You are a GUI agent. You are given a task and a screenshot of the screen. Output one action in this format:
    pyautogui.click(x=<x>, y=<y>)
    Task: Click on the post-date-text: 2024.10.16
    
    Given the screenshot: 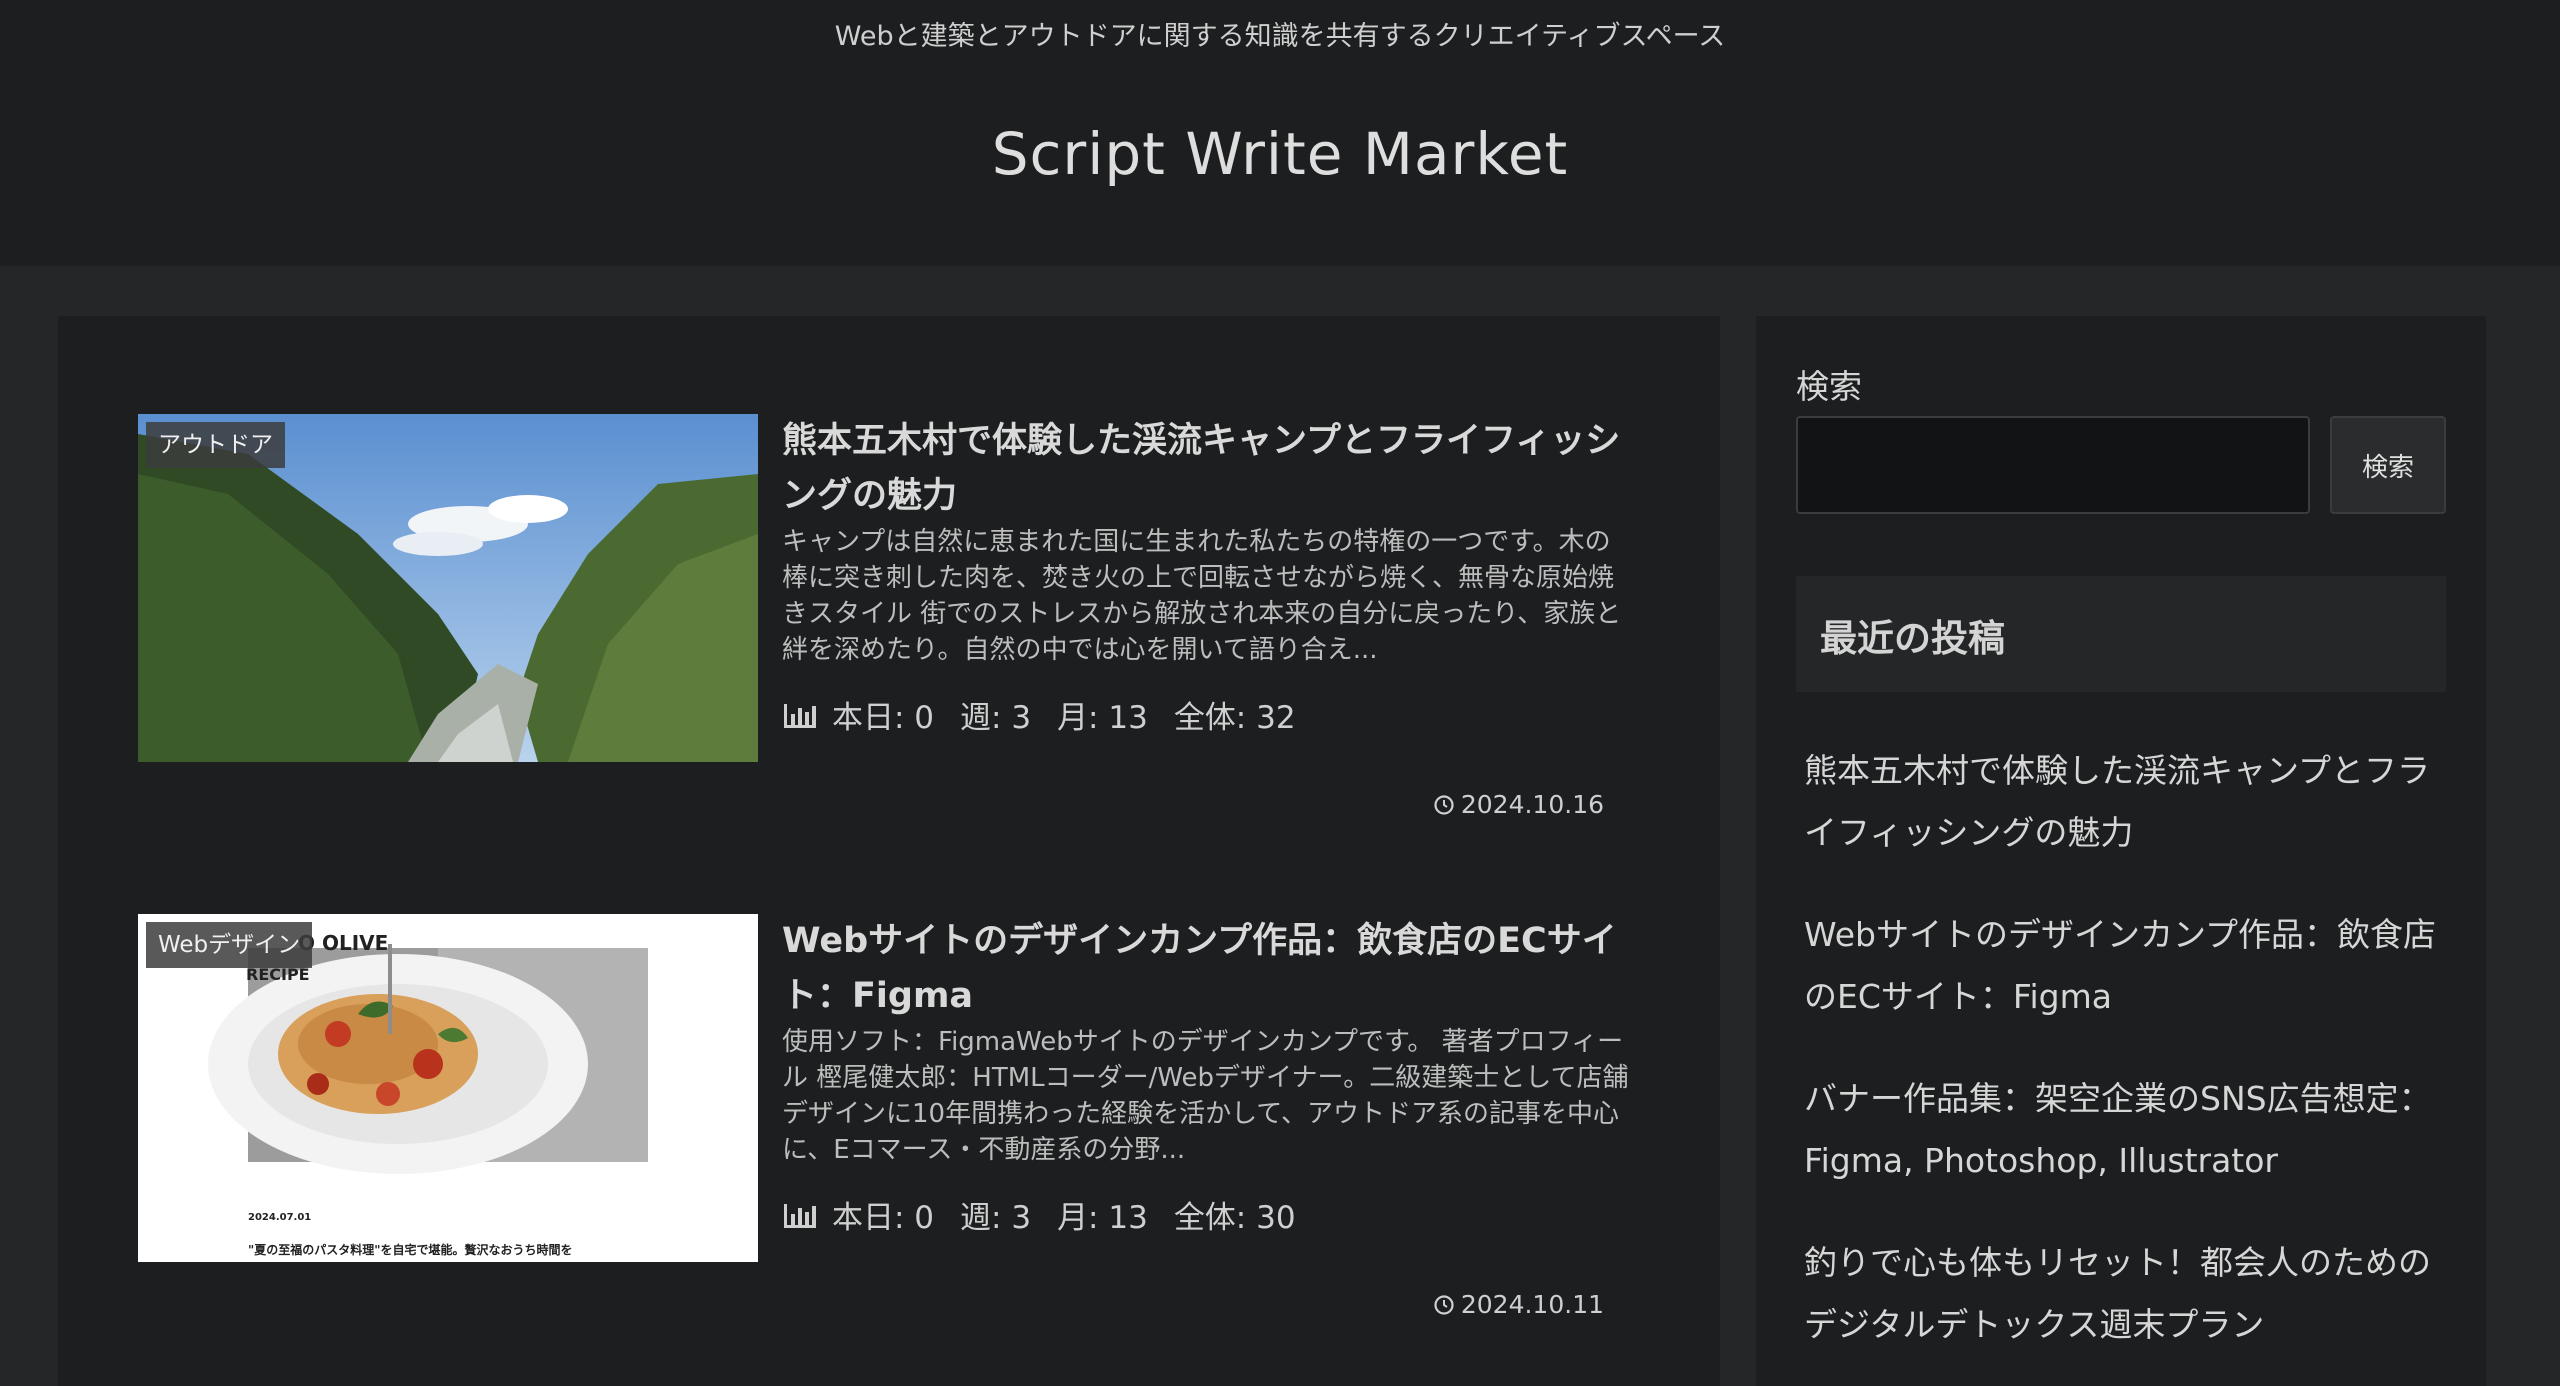 What is the action you would take?
    pyautogui.click(x=1532, y=804)
    